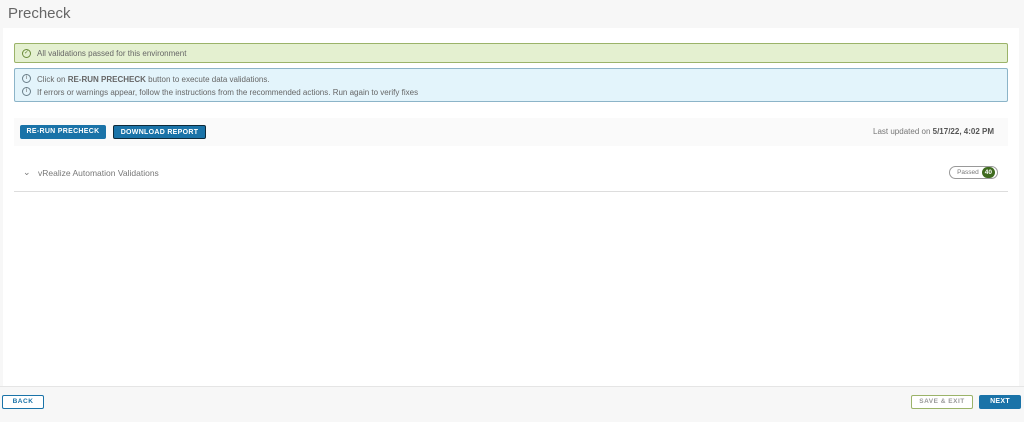  Describe the element at coordinates (98, 173) in the screenshot. I see `section-label: vRealize Automation Validations` at that location.